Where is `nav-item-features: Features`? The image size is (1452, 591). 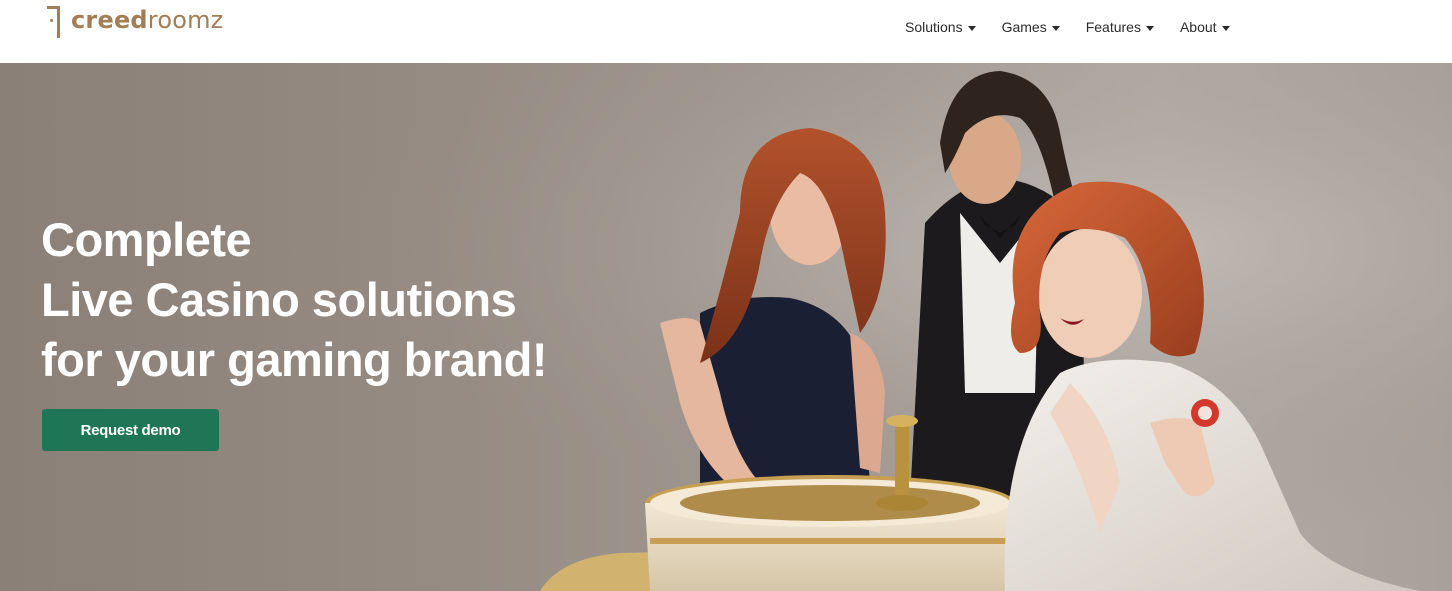
nav-item-features: Features is located at coordinates (1120, 27).